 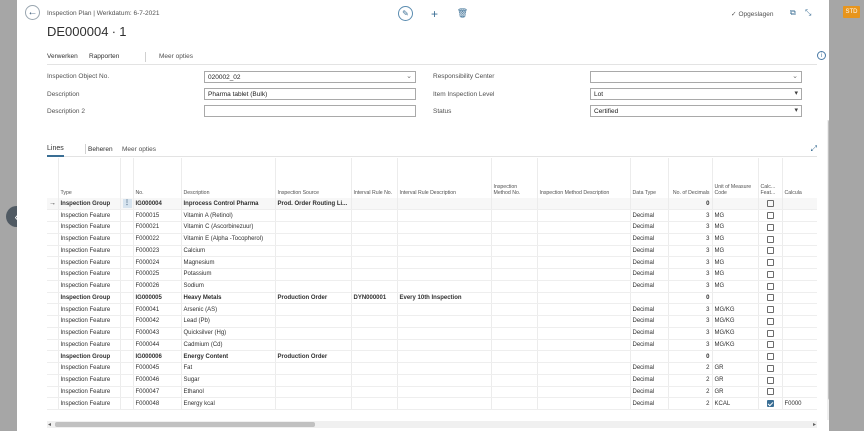 I want to click on horizontal-scroll-thumb, so click(x=185, y=424).